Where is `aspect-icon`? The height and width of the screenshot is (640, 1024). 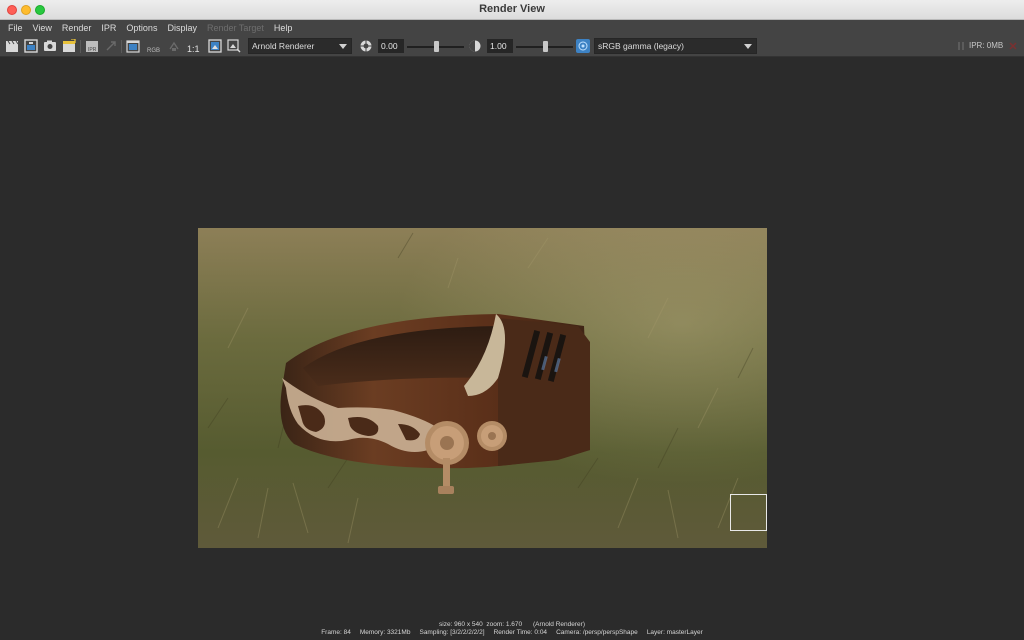 aspect-icon is located at coordinates (234, 46).